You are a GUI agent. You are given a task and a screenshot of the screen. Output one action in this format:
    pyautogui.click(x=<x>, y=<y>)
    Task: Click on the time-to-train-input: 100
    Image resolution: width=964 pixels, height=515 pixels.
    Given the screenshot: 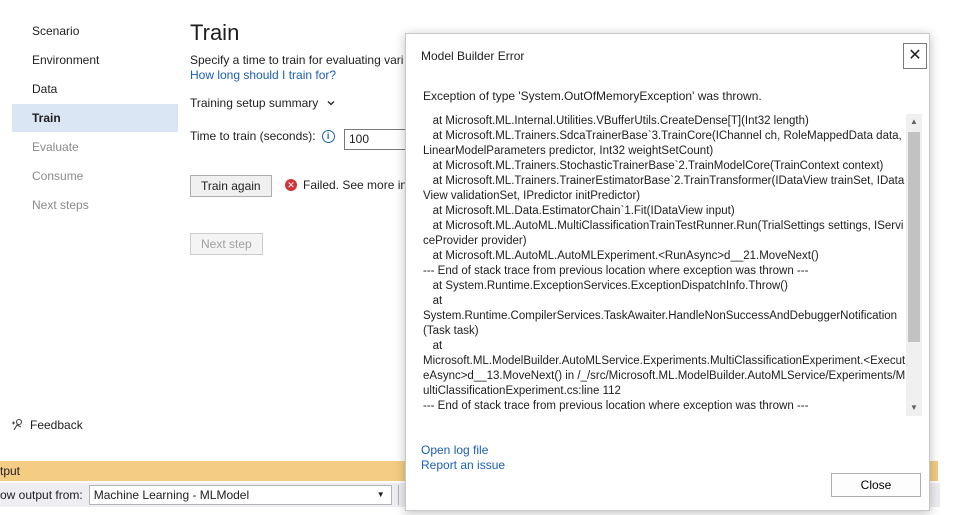 What is the action you would take?
    pyautogui.click(x=374, y=139)
    